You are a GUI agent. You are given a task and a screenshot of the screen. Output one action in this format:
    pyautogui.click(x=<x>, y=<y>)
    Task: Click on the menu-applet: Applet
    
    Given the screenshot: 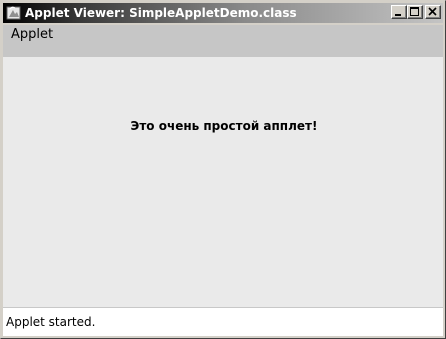 What is the action you would take?
    pyautogui.click(x=32, y=35)
    